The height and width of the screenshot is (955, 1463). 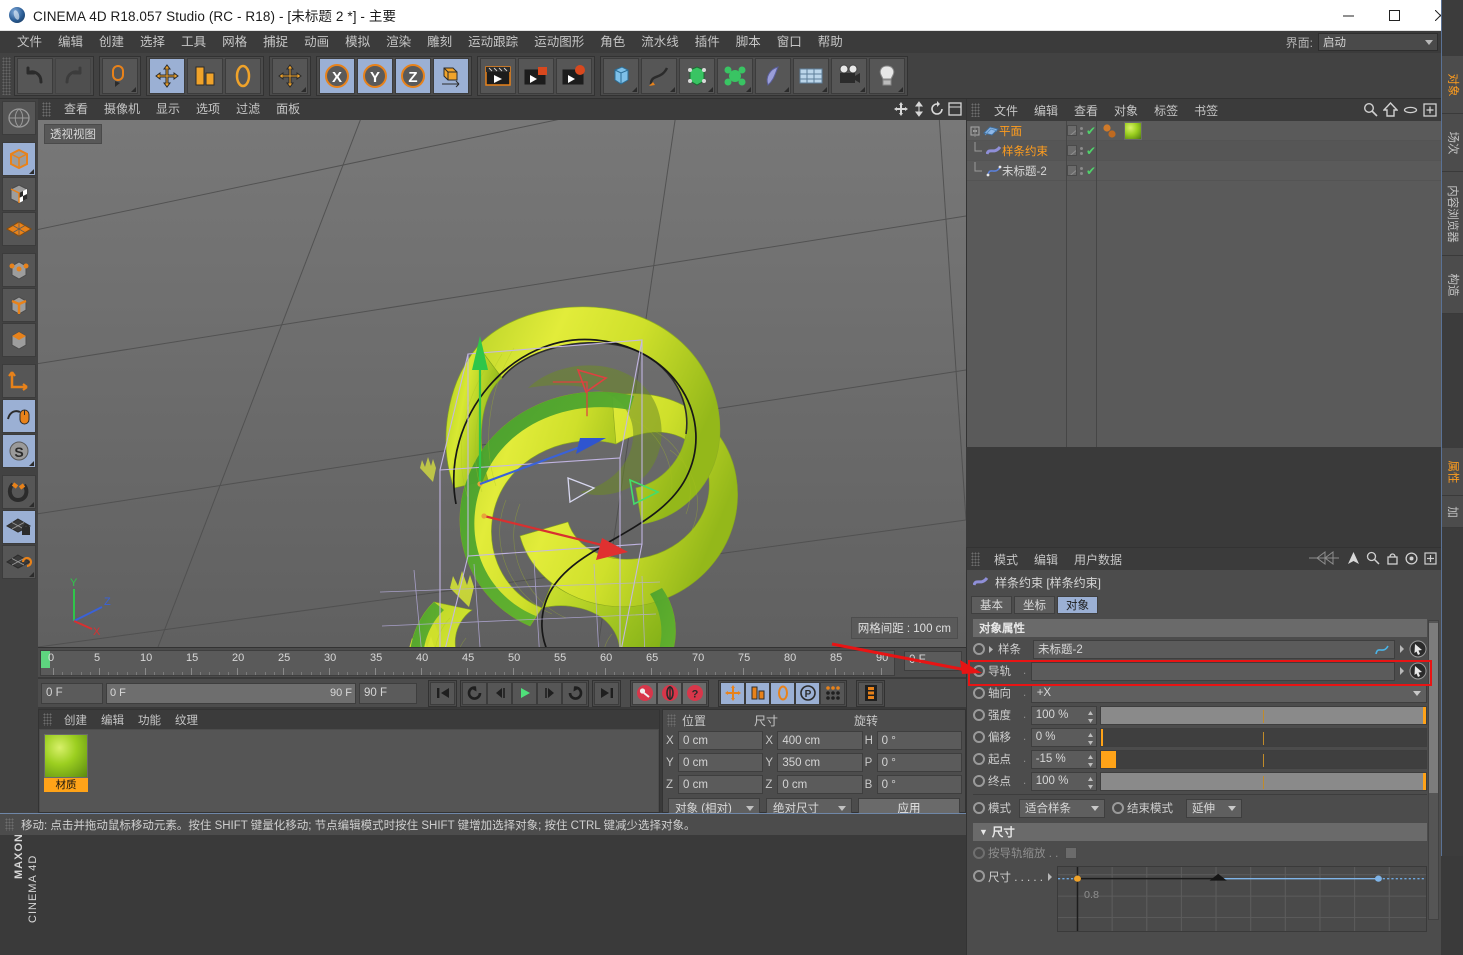 What do you see at coordinates (811, 75) in the screenshot?
I see `scene-ground-button` at bounding box center [811, 75].